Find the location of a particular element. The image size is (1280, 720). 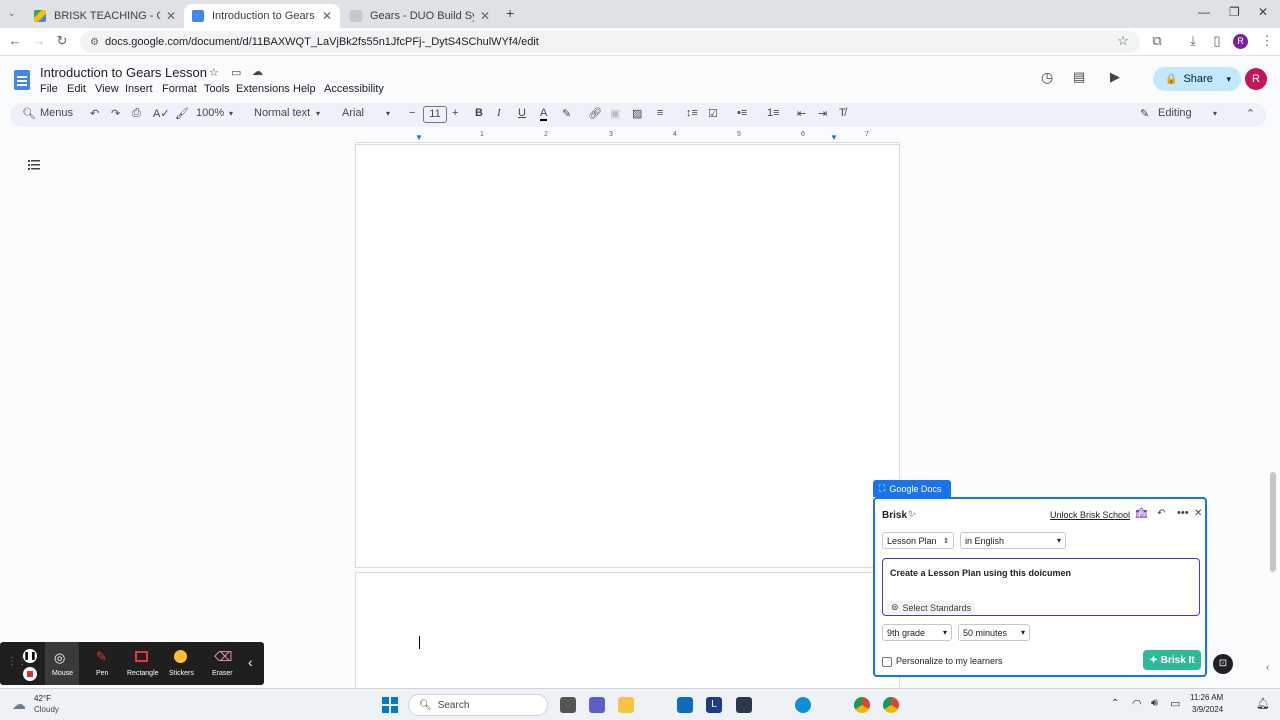

taskbar-search: 🔍︎ Search is located at coordinates (478, 705).